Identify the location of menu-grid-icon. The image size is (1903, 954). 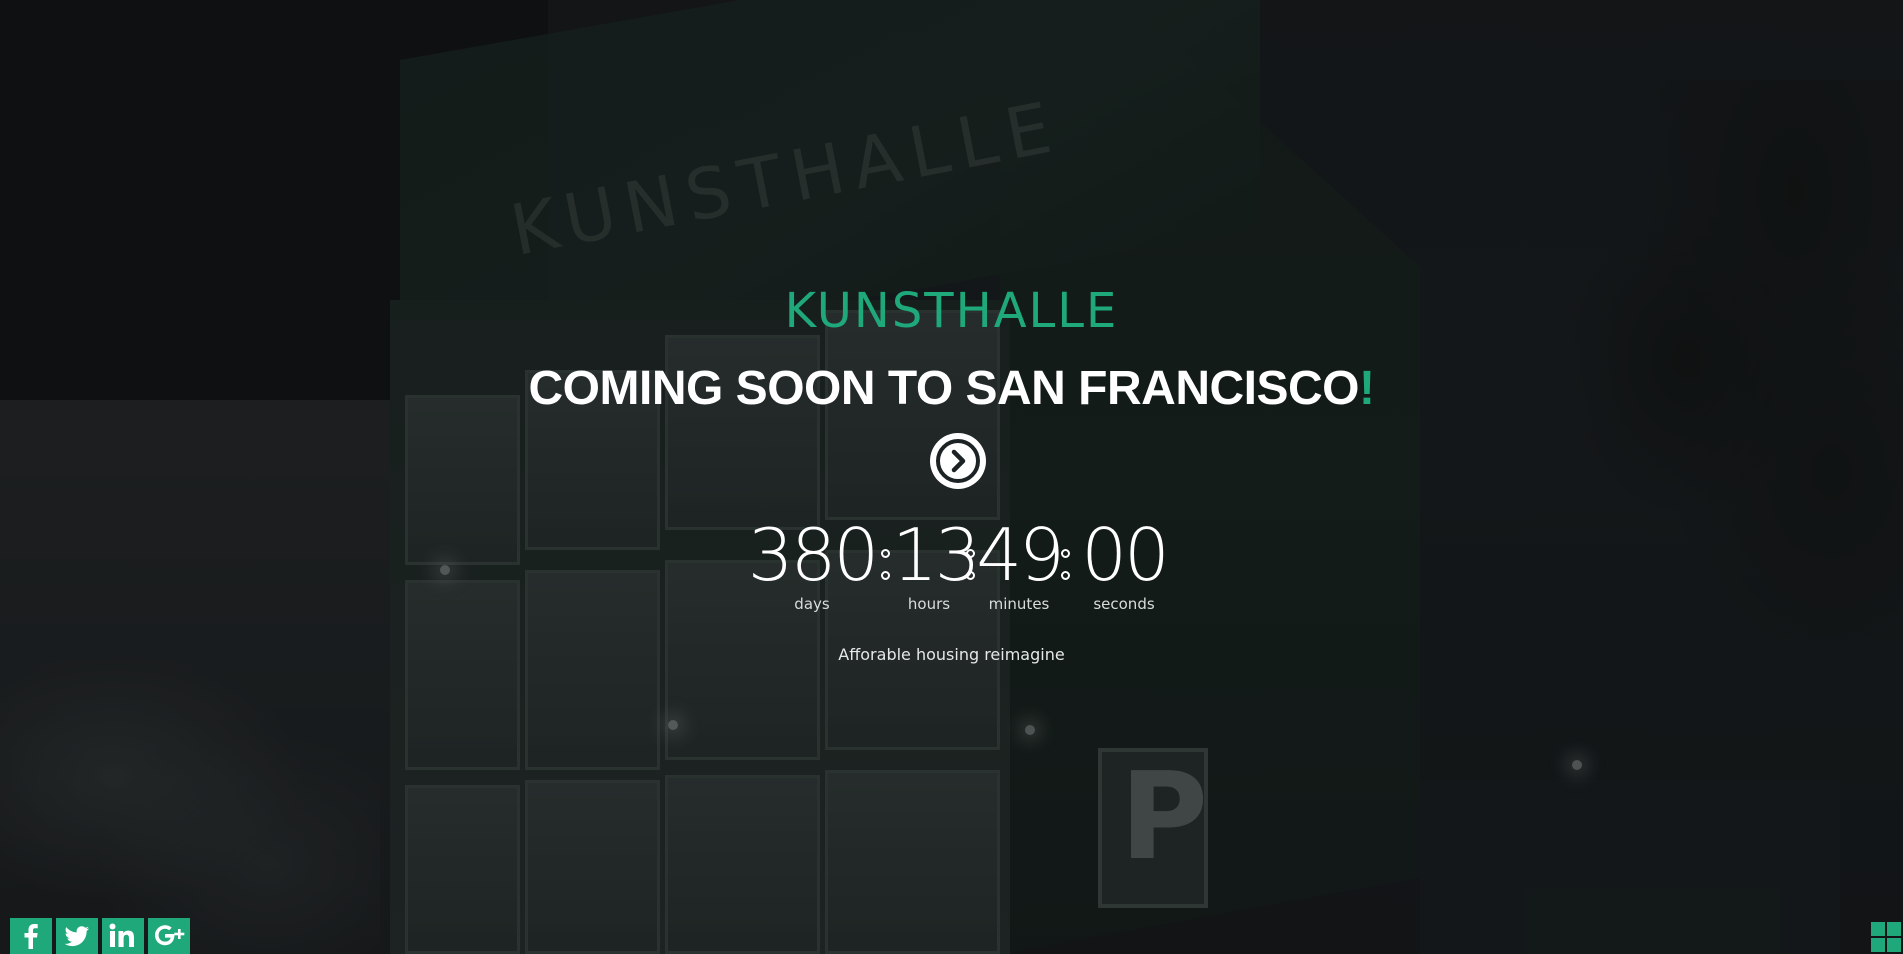
(1887, 938).